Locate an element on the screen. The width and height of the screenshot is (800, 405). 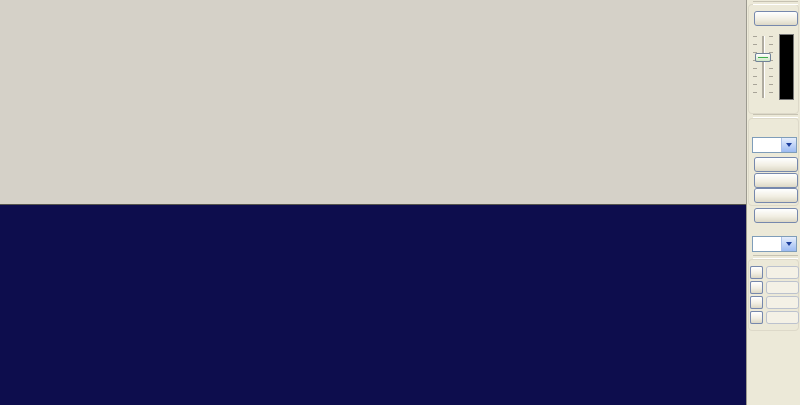
slider-track is located at coordinates (763, 67).